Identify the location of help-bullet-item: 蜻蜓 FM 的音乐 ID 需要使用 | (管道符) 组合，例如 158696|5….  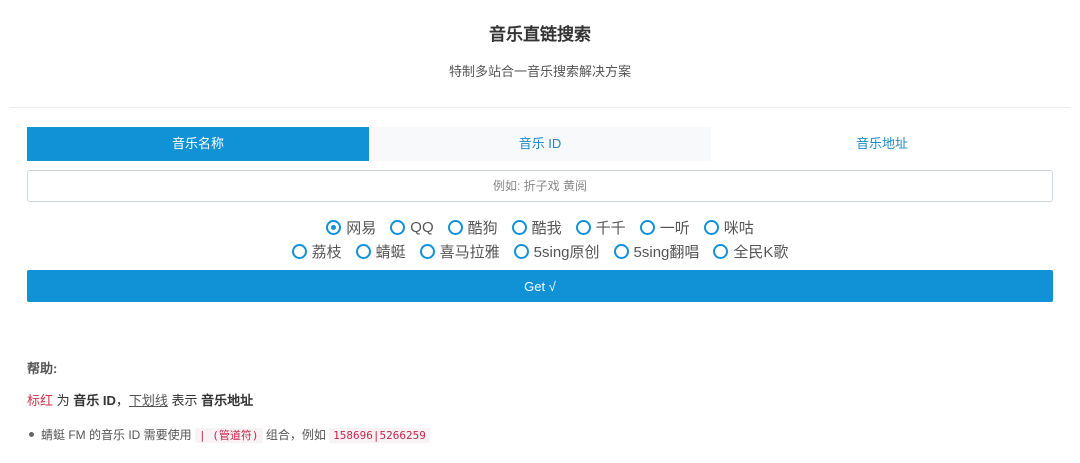
(228, 435).